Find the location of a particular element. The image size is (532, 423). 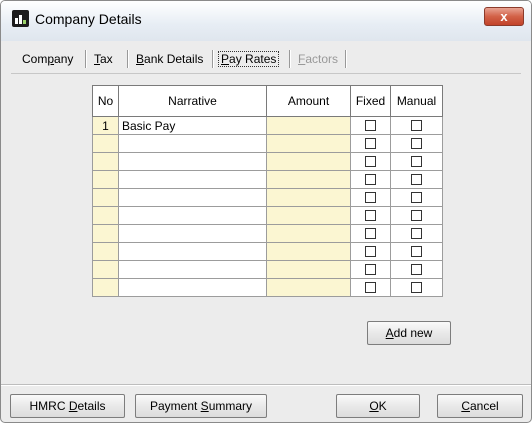

table-row: 1 Basic Pay is located at coordinates (267, 125).